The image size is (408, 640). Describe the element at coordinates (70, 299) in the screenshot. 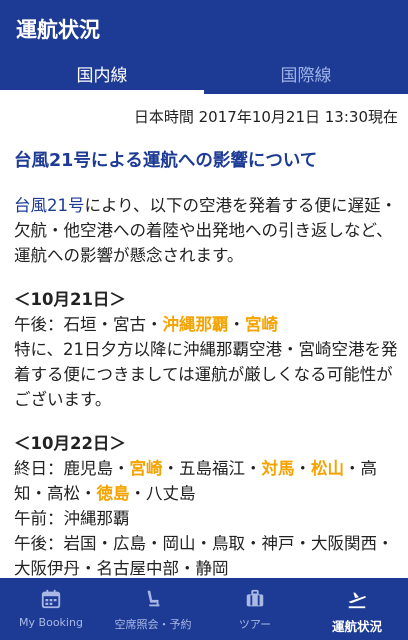

I see `day1-date: ＜10月21日＞` at that location.